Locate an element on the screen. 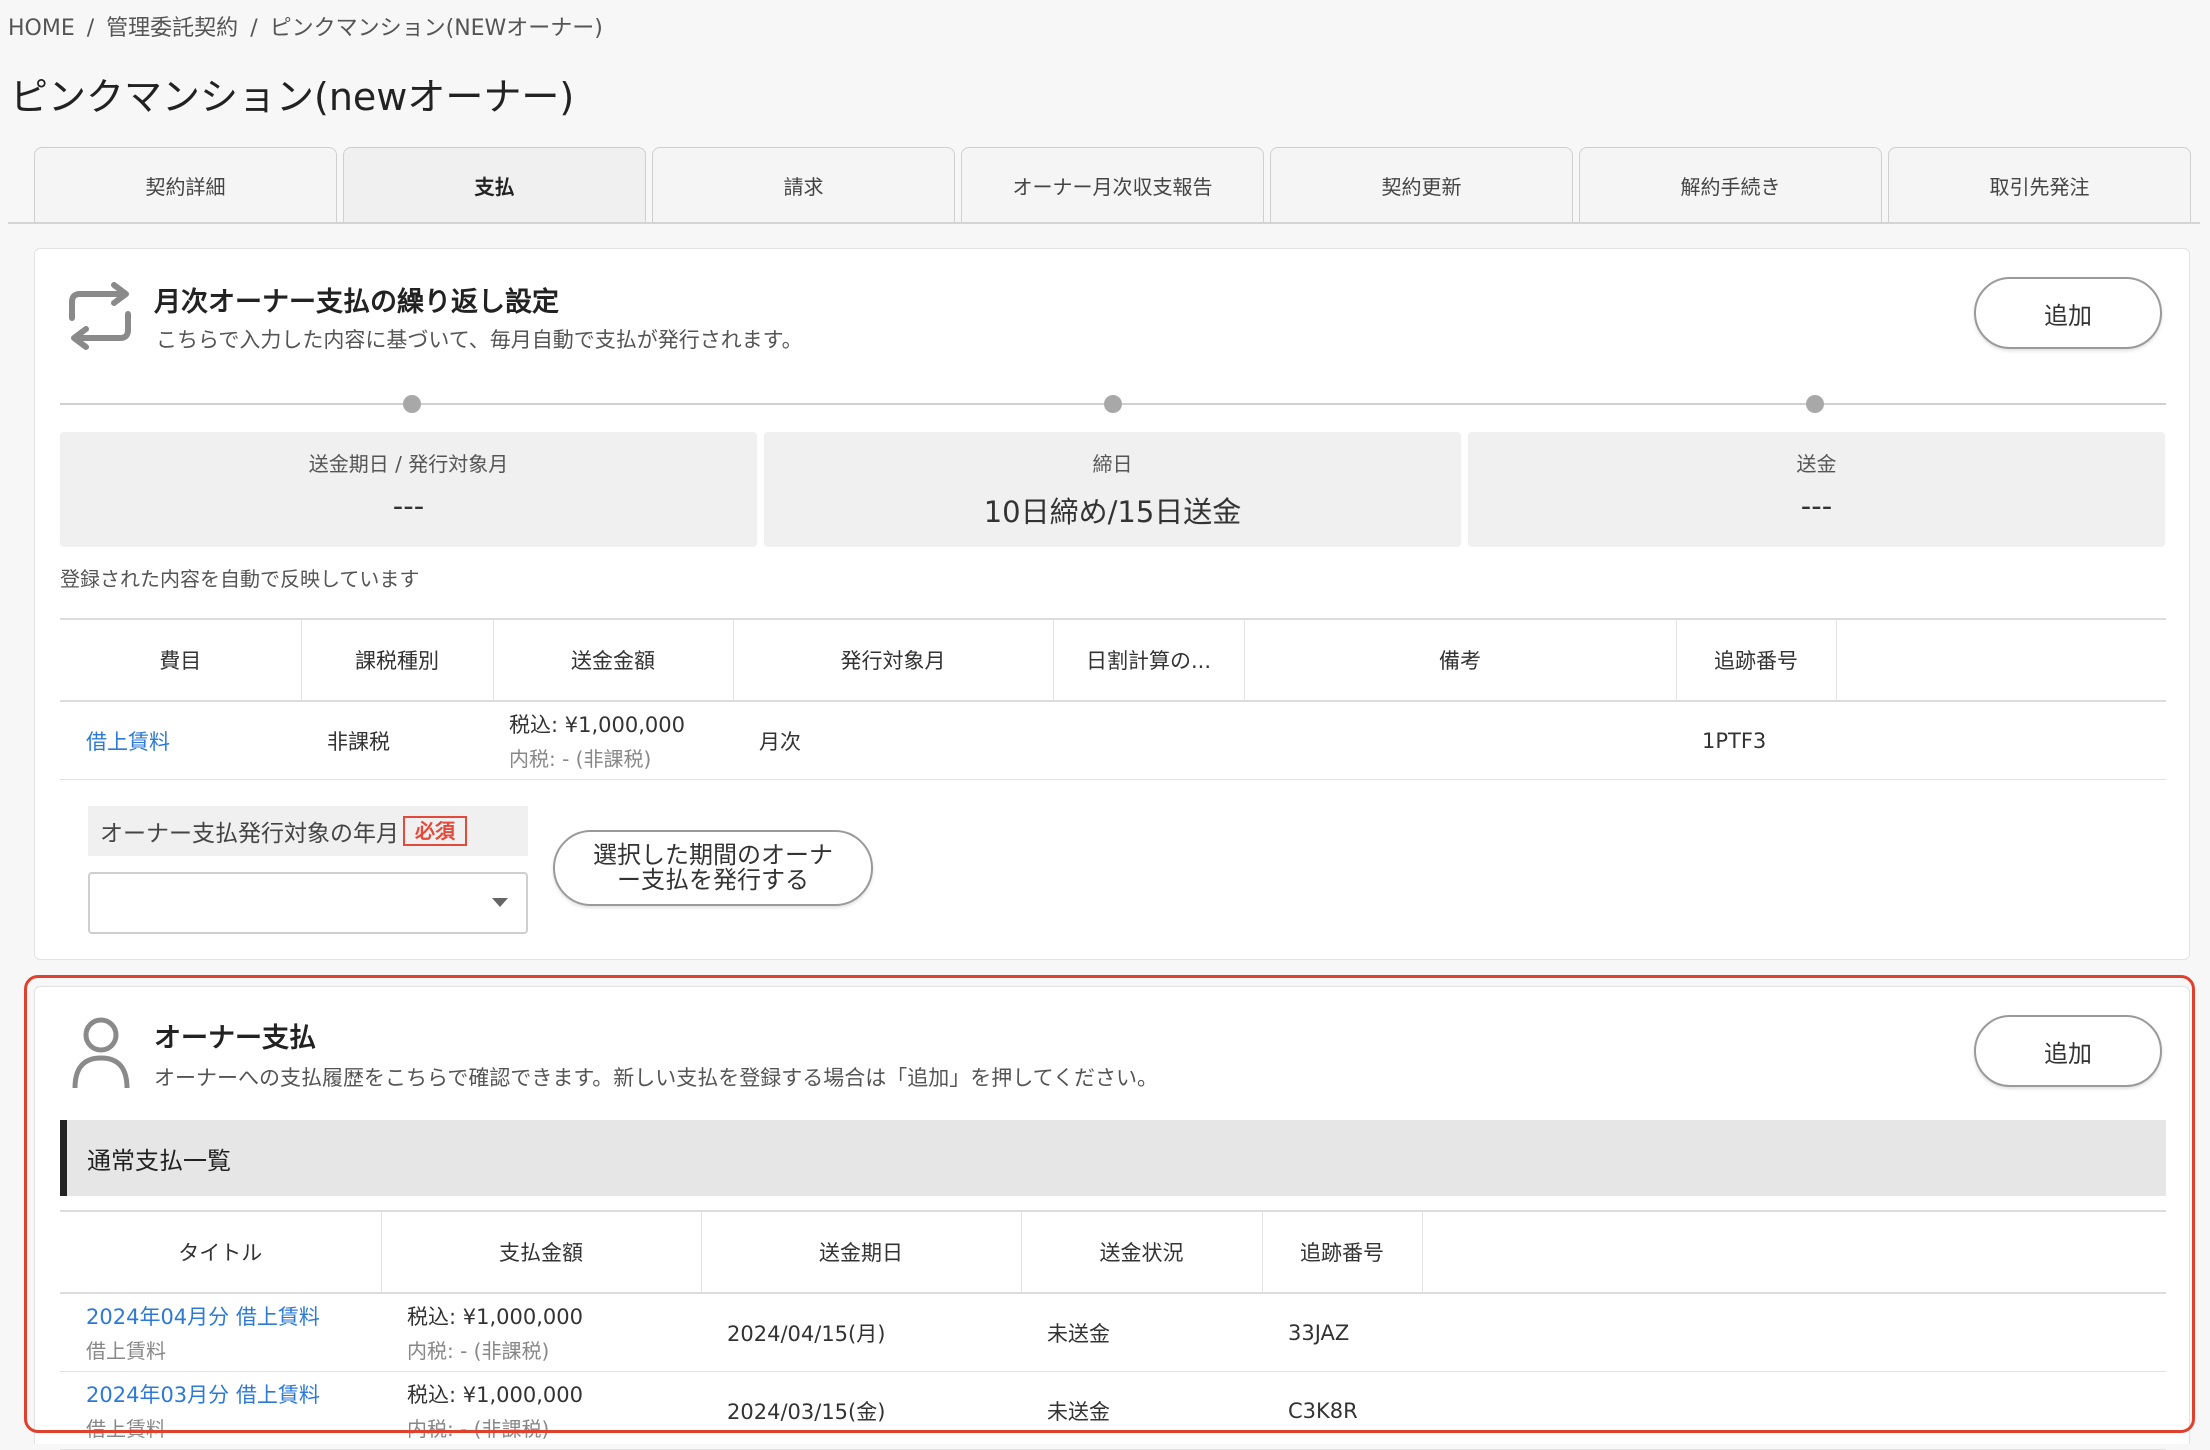  payment-title-link: 2024年03月分 借上賃料 is located at coordinates (220, 1394).